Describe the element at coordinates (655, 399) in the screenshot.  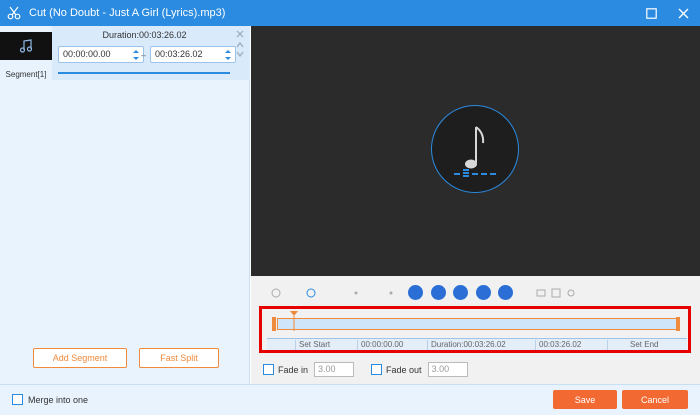
I see `cancel-button: Cancel` at that location.